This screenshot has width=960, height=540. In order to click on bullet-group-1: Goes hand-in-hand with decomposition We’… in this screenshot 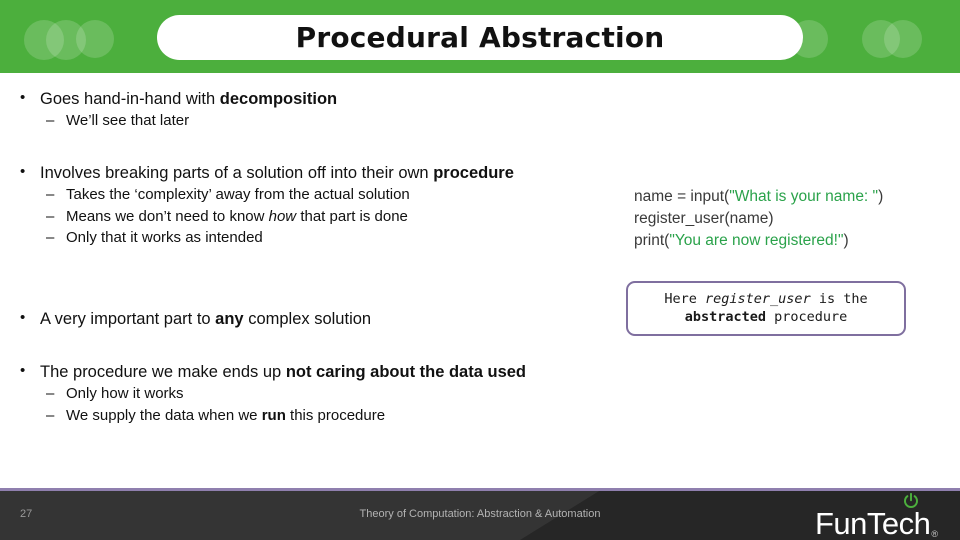, I will do `click(310, 110)`.